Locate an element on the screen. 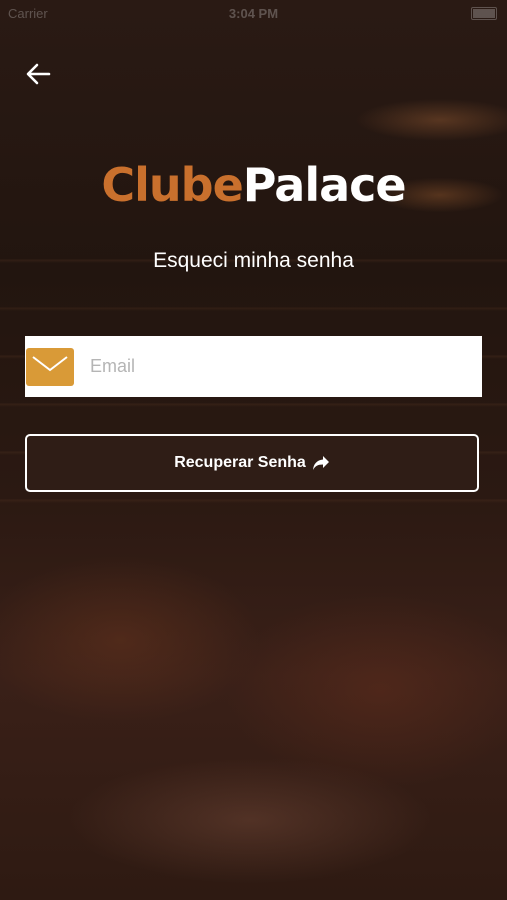 The width and height of the screenshot is (507, 900). arrow-left-icon is located at coordinates (38, 74).